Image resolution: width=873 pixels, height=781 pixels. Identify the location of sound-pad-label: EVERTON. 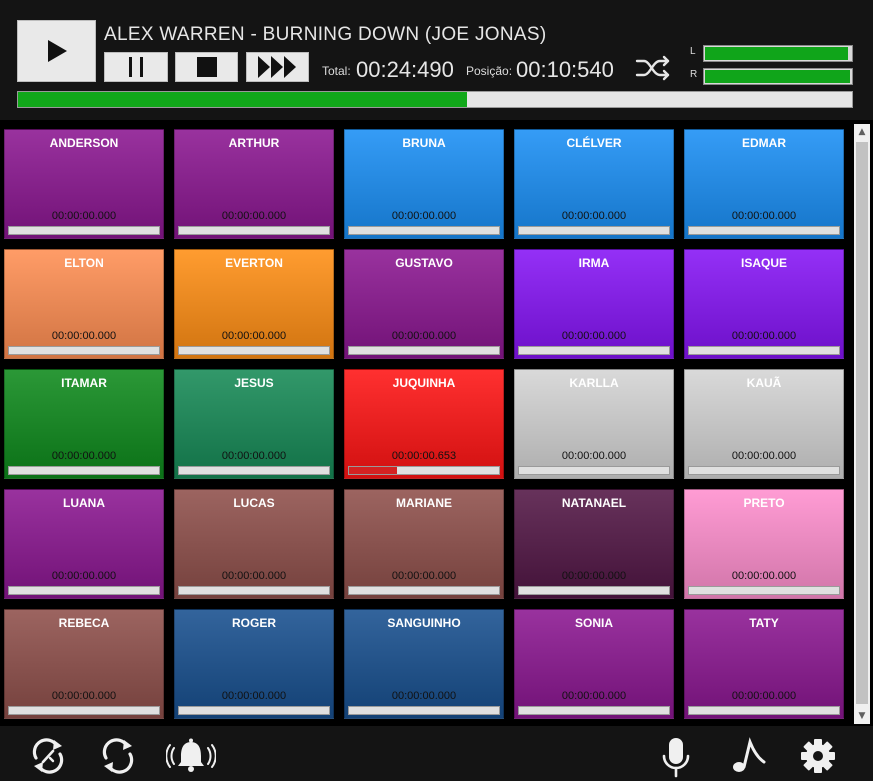
(254, 263).